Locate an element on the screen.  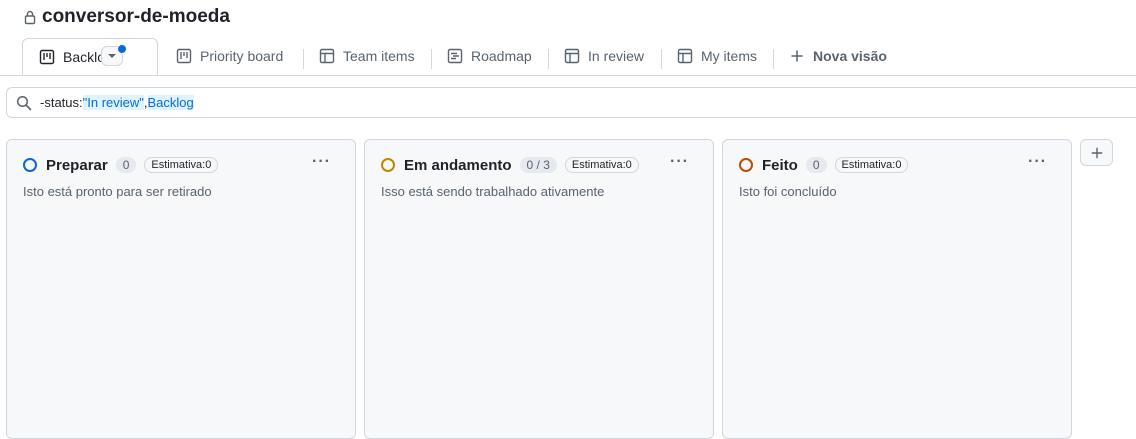
filter-input: -status:"In review",Backlog is located at coordinates (571, 102).